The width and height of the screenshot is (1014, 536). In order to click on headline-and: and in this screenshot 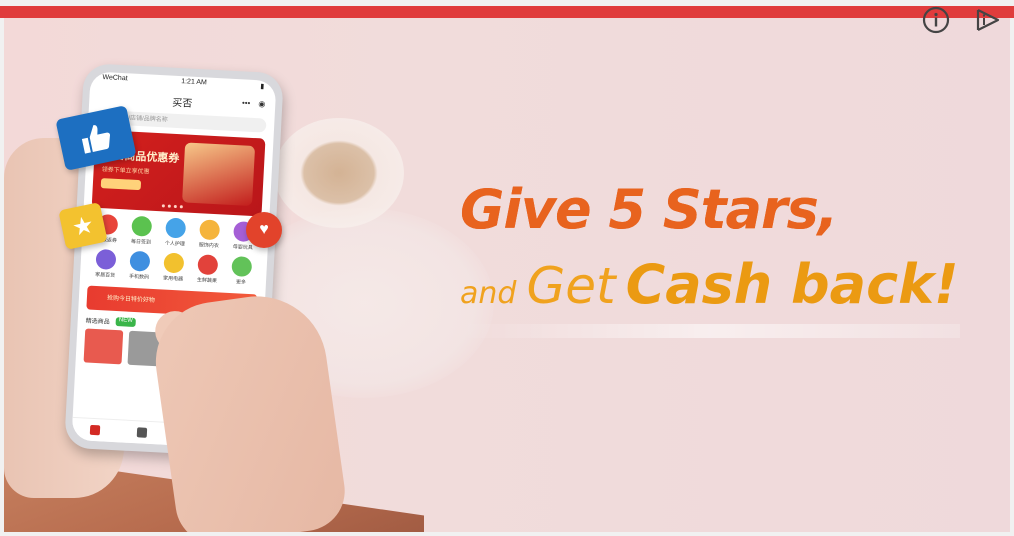, I will do `click(488, 294)`.